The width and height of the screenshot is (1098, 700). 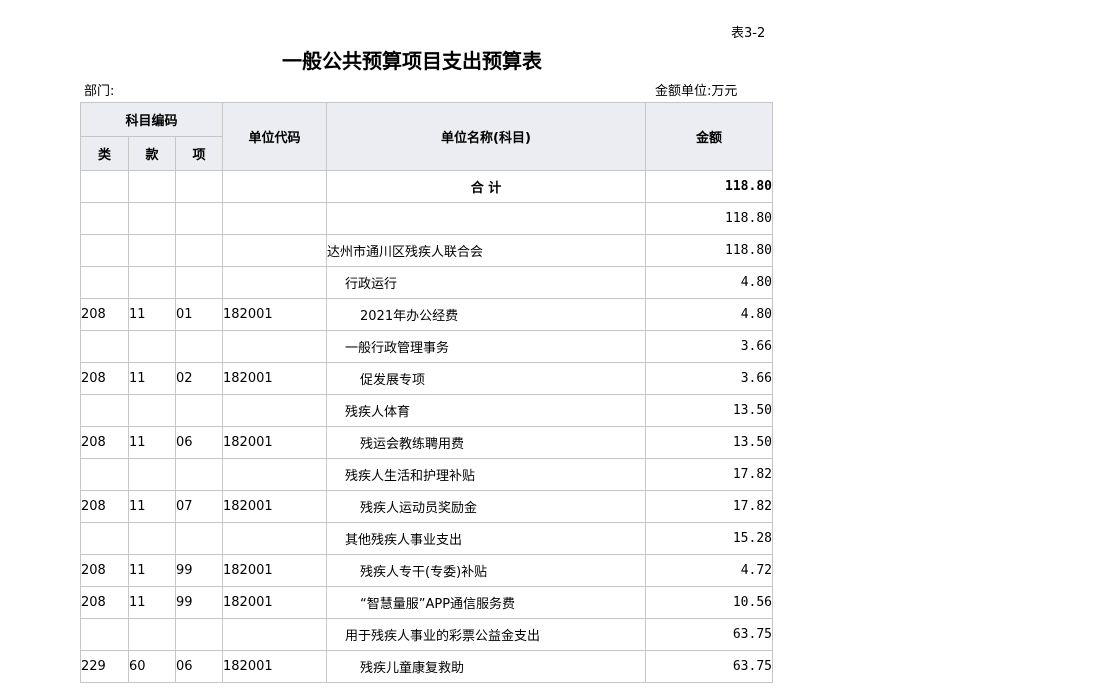 I want to click on total-row: 合 计 118.80, so click(x=426, y=186).